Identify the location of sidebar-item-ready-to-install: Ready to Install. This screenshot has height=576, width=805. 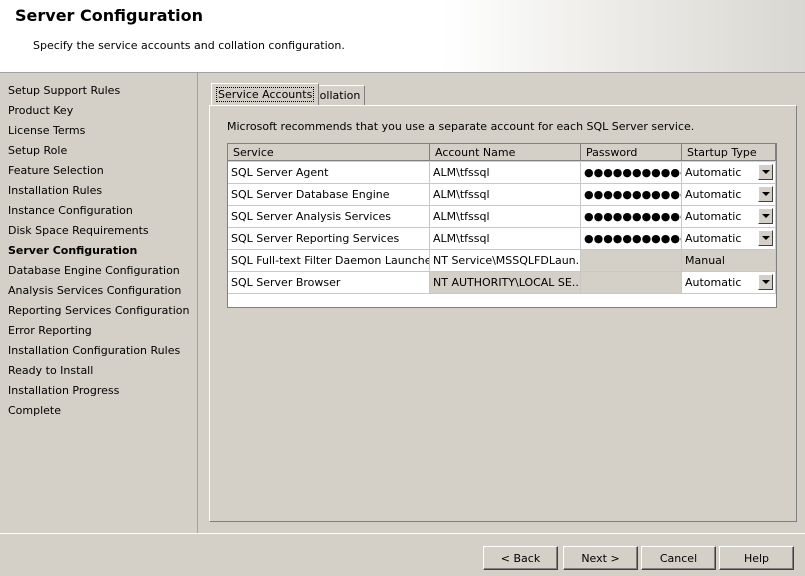
(50, 371).